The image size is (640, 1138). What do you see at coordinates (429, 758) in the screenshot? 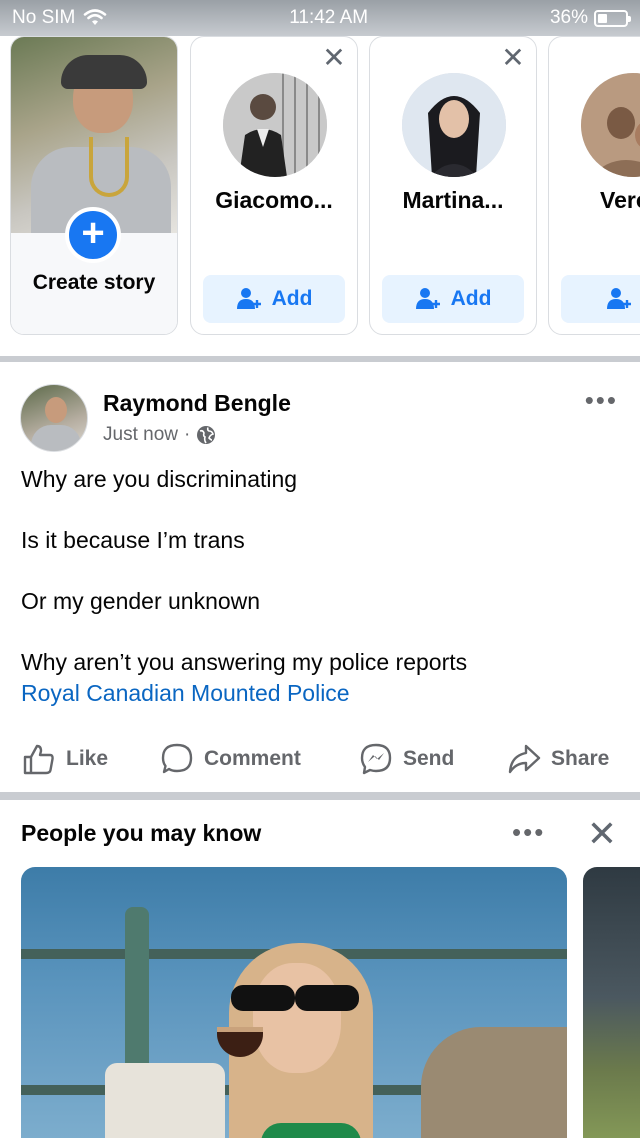
I see `send-label: Send` at bounding box center [429, 758].